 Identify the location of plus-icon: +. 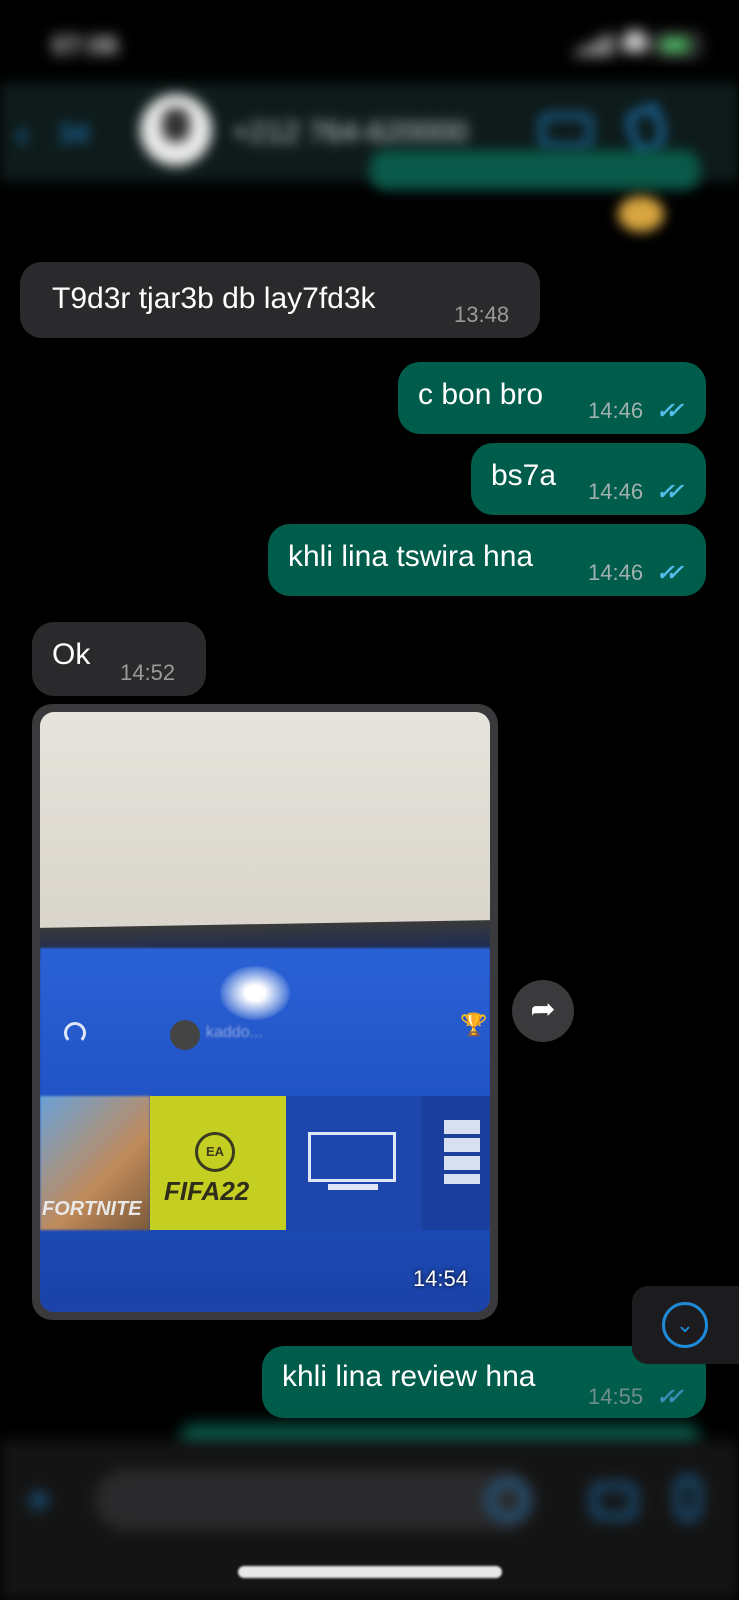
(39, 1501).